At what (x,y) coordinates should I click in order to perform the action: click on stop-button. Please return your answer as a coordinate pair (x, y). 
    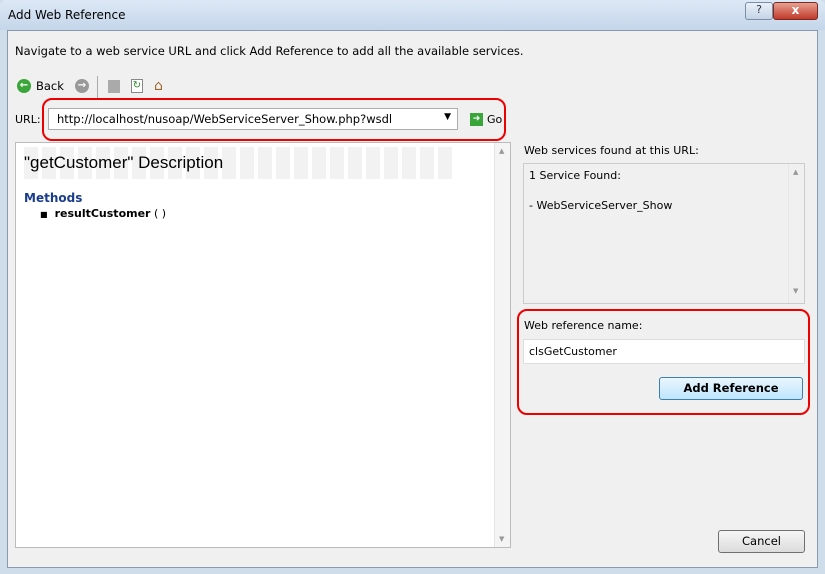
    Looking at the image, I should click on (114, 86).